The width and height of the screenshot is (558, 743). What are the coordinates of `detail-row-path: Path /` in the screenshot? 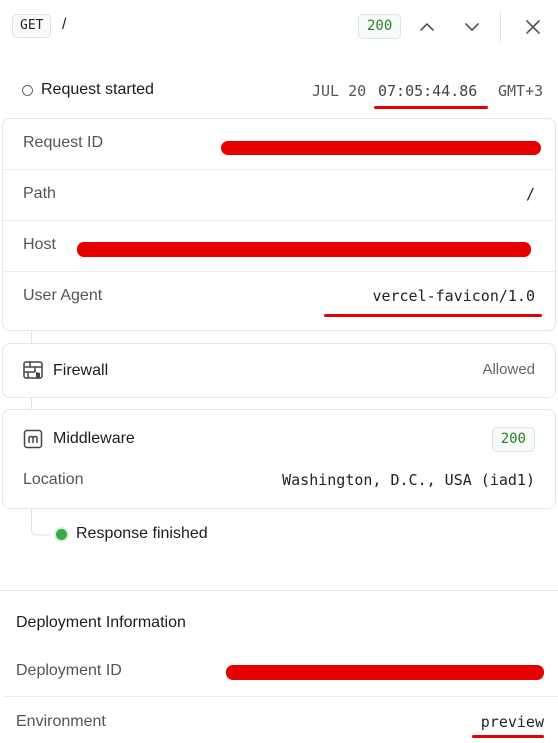 It's located at (279, 195).